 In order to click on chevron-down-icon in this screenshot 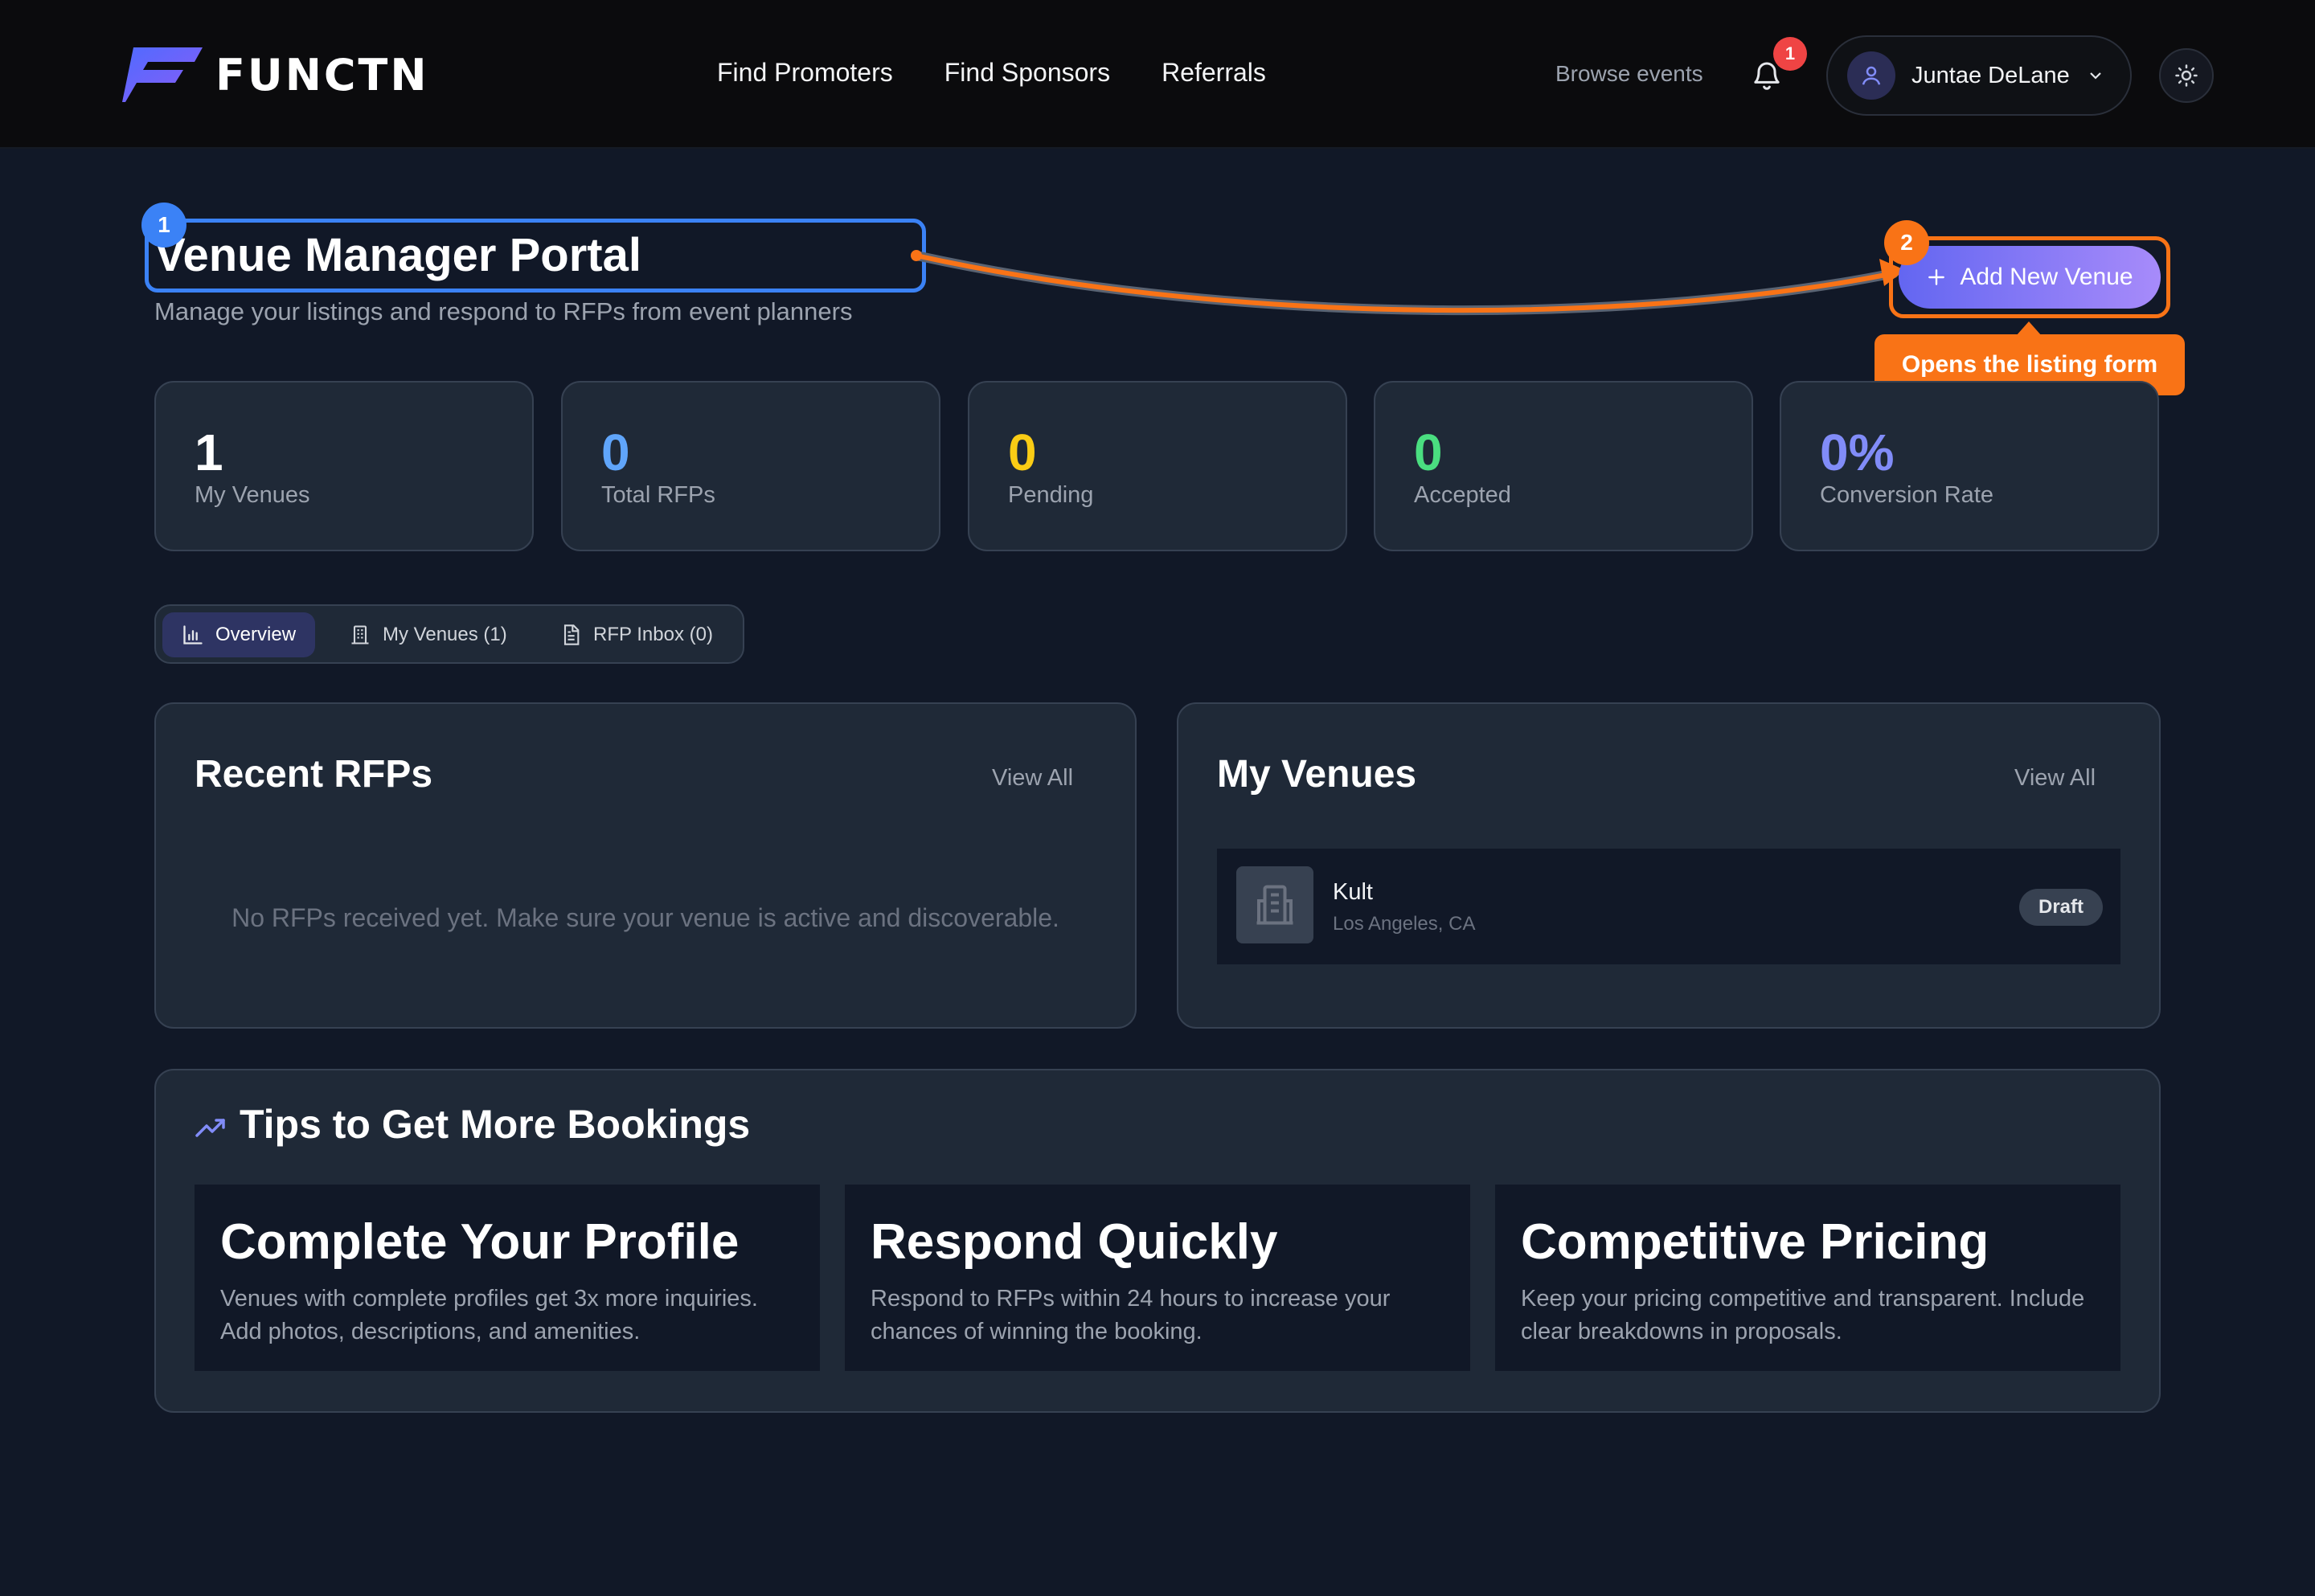, I will do `click(2095, 76)`.